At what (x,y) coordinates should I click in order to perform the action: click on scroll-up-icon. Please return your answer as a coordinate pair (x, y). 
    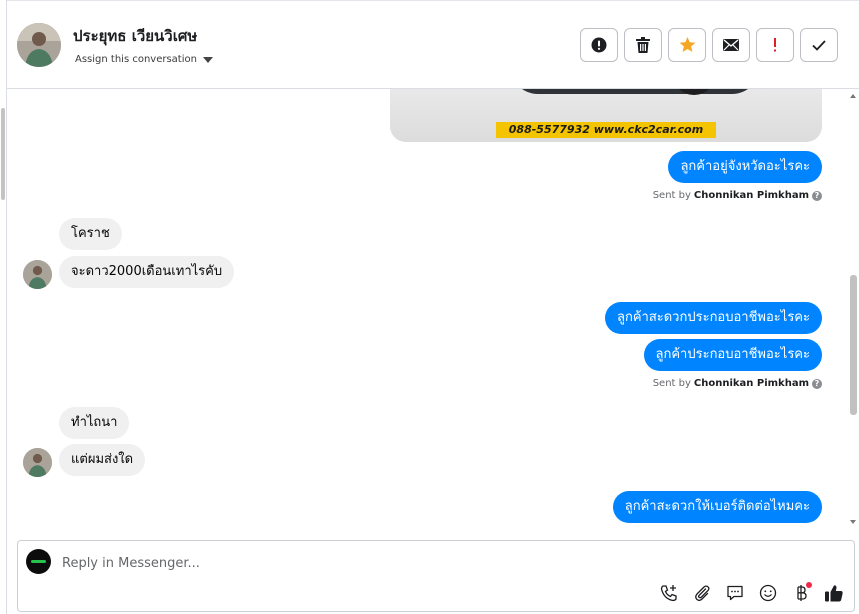
    Looking at the image, I should click on (853, 96).